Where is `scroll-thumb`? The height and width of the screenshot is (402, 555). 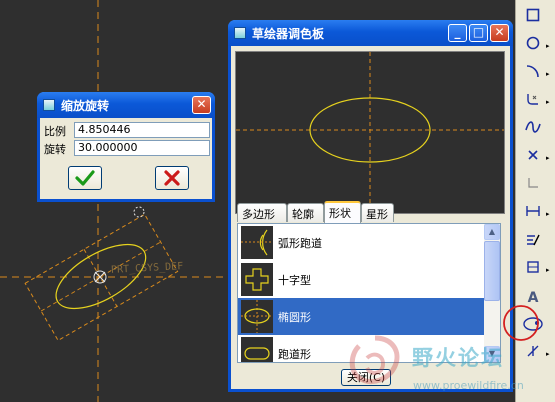 scroll-thumb is located at coordinates (492, 271).